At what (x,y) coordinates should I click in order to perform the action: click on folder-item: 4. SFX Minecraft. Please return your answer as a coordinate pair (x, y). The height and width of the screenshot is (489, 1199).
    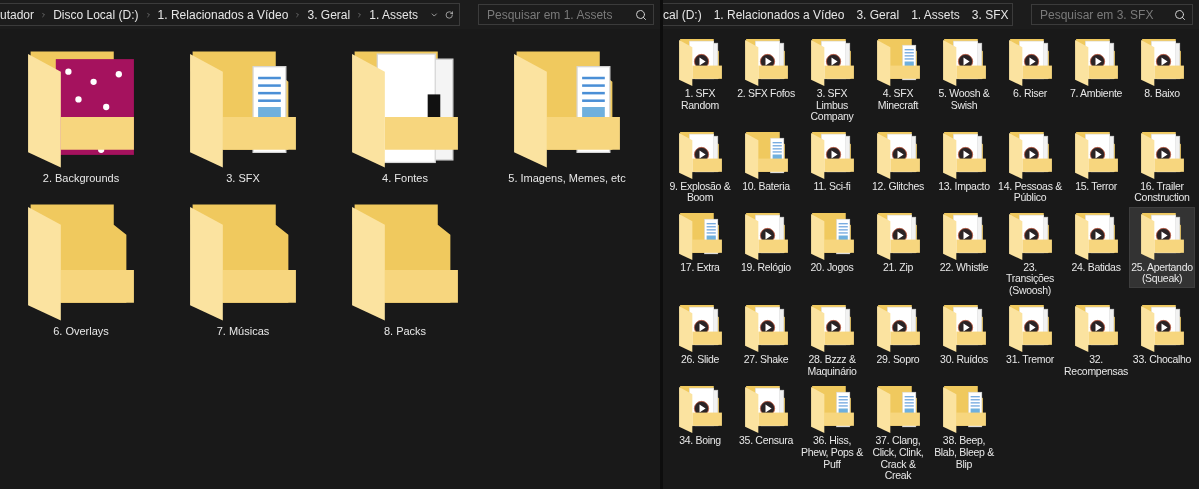
    Looking at the image, I should click on (898, 74).